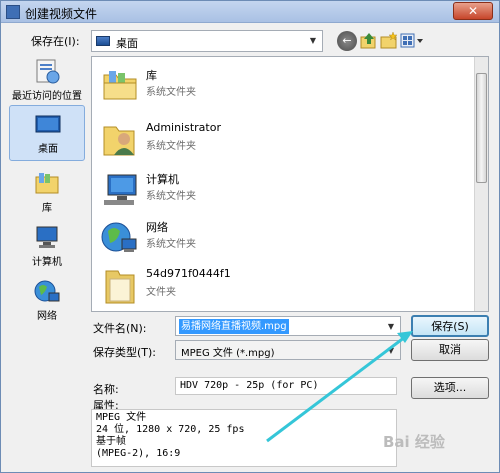  What do you see at coordinates (414, 442) in the screenshot?
I see `watermark: Bai 经验` at bounding box center [414, 442].